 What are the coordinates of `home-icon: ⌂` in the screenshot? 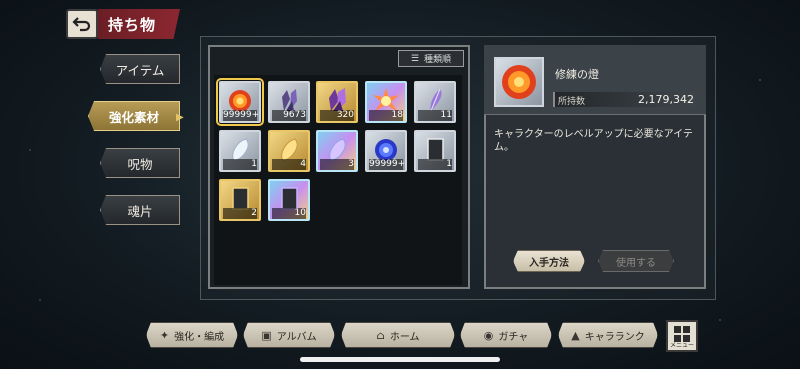 It's located at (380, 335).